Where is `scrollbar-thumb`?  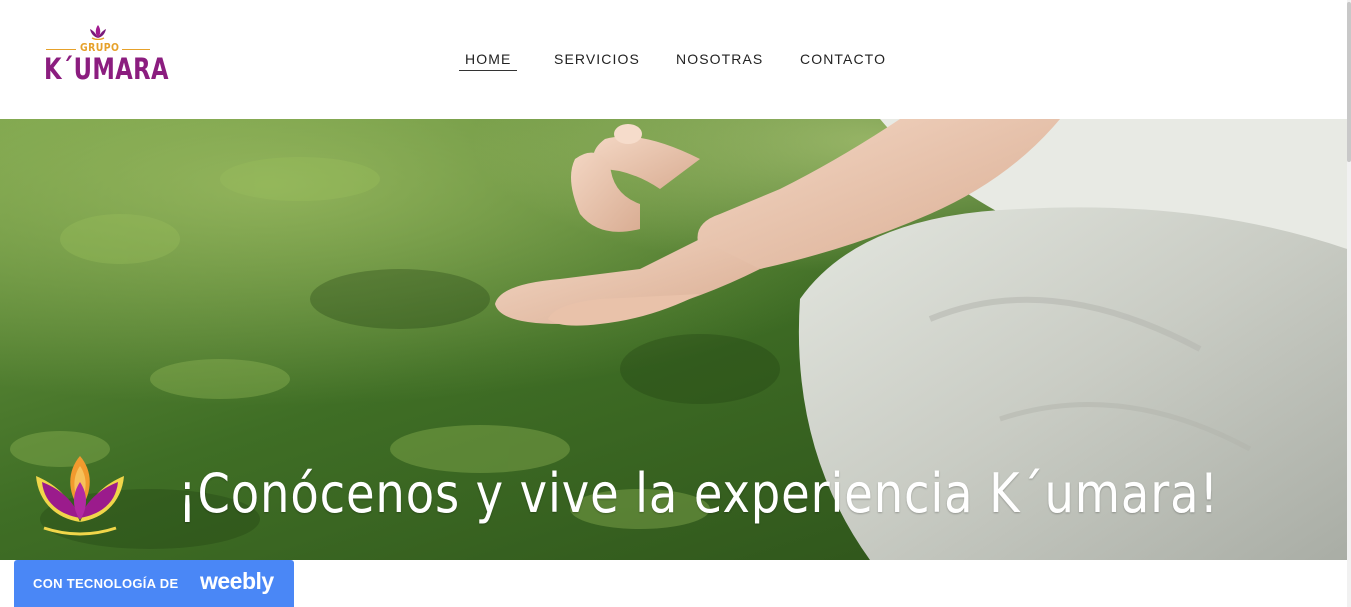
scrollbar-thumb is located at coordinates (1349, 82).